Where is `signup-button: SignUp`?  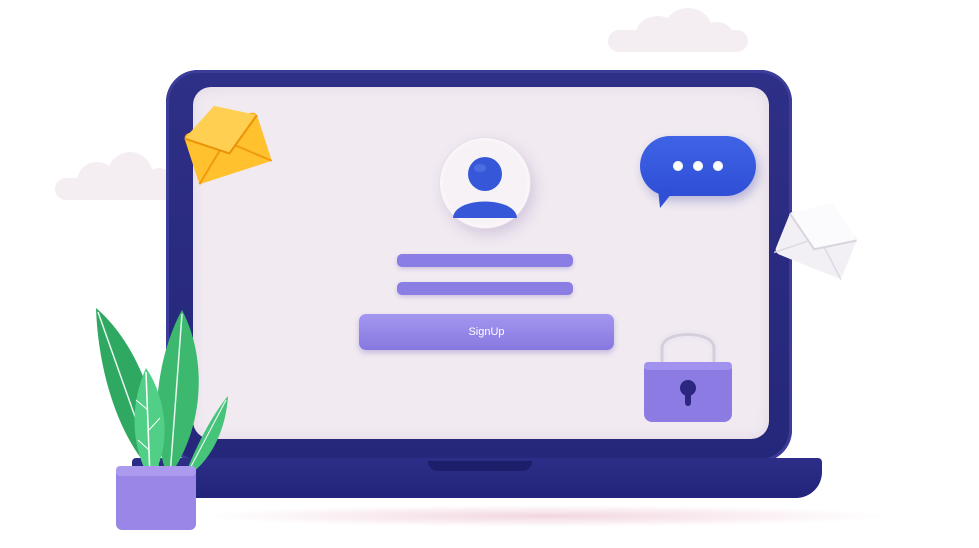 signup-button: SignUp is located at coordinates (486, 332).